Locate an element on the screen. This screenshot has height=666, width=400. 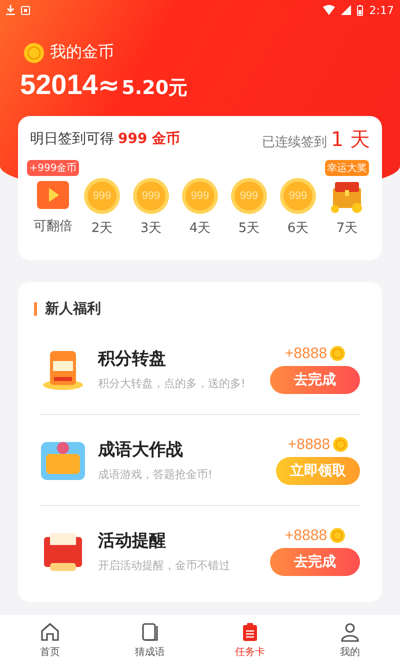
day-label: 5天 is located at coordinates (249, 228).